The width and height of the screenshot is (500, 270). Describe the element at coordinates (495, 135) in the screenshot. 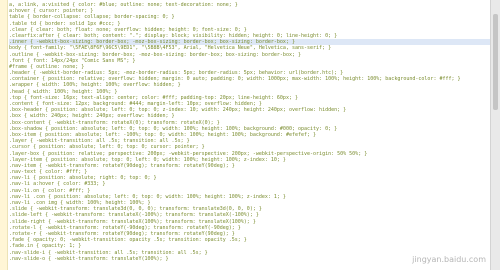

I see `vertical-scrollbar` at that location.